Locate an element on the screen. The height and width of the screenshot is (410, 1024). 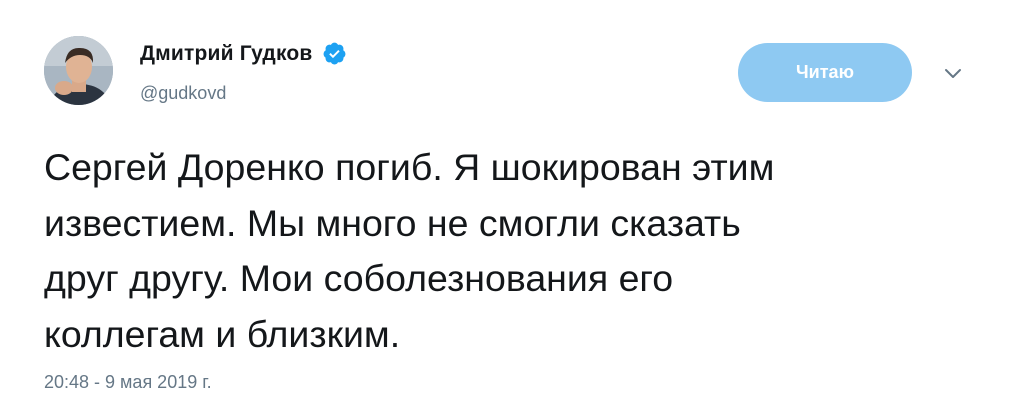
author-handle: @gudkovd is located at coordinates (183, 93).